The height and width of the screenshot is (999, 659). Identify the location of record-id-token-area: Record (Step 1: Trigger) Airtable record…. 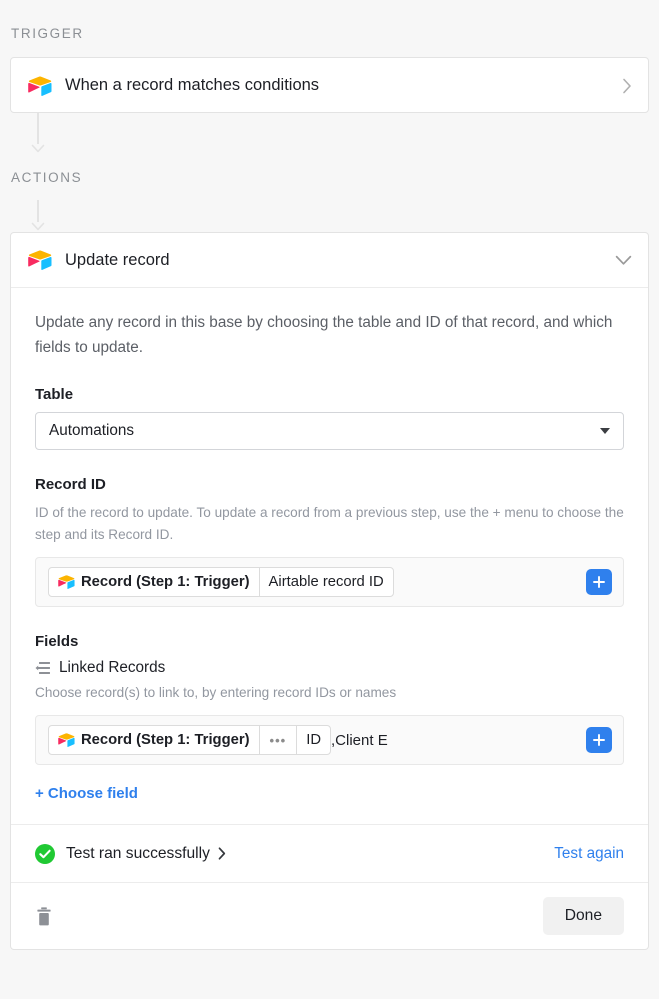
(312, 582).